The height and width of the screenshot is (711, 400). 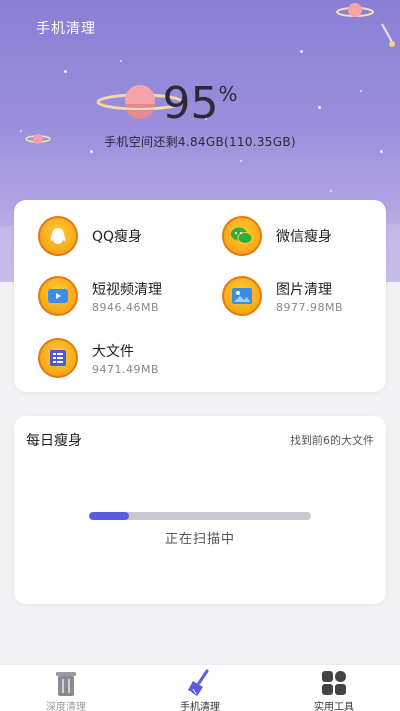 I want to click on daily-hint: 找到前6的大文件, so click(x=332, y=440).